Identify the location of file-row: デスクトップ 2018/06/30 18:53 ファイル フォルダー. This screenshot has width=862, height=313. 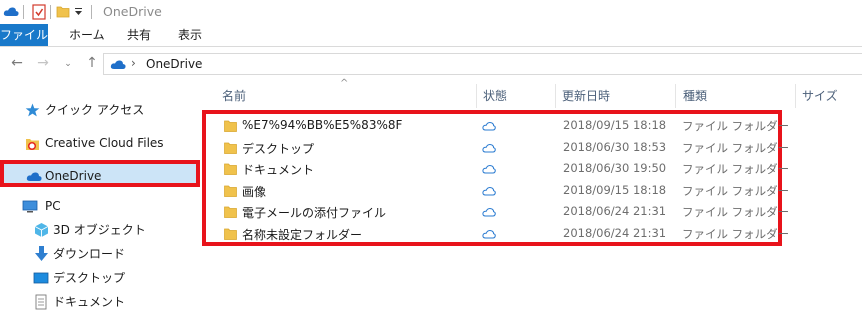
(497, 147).